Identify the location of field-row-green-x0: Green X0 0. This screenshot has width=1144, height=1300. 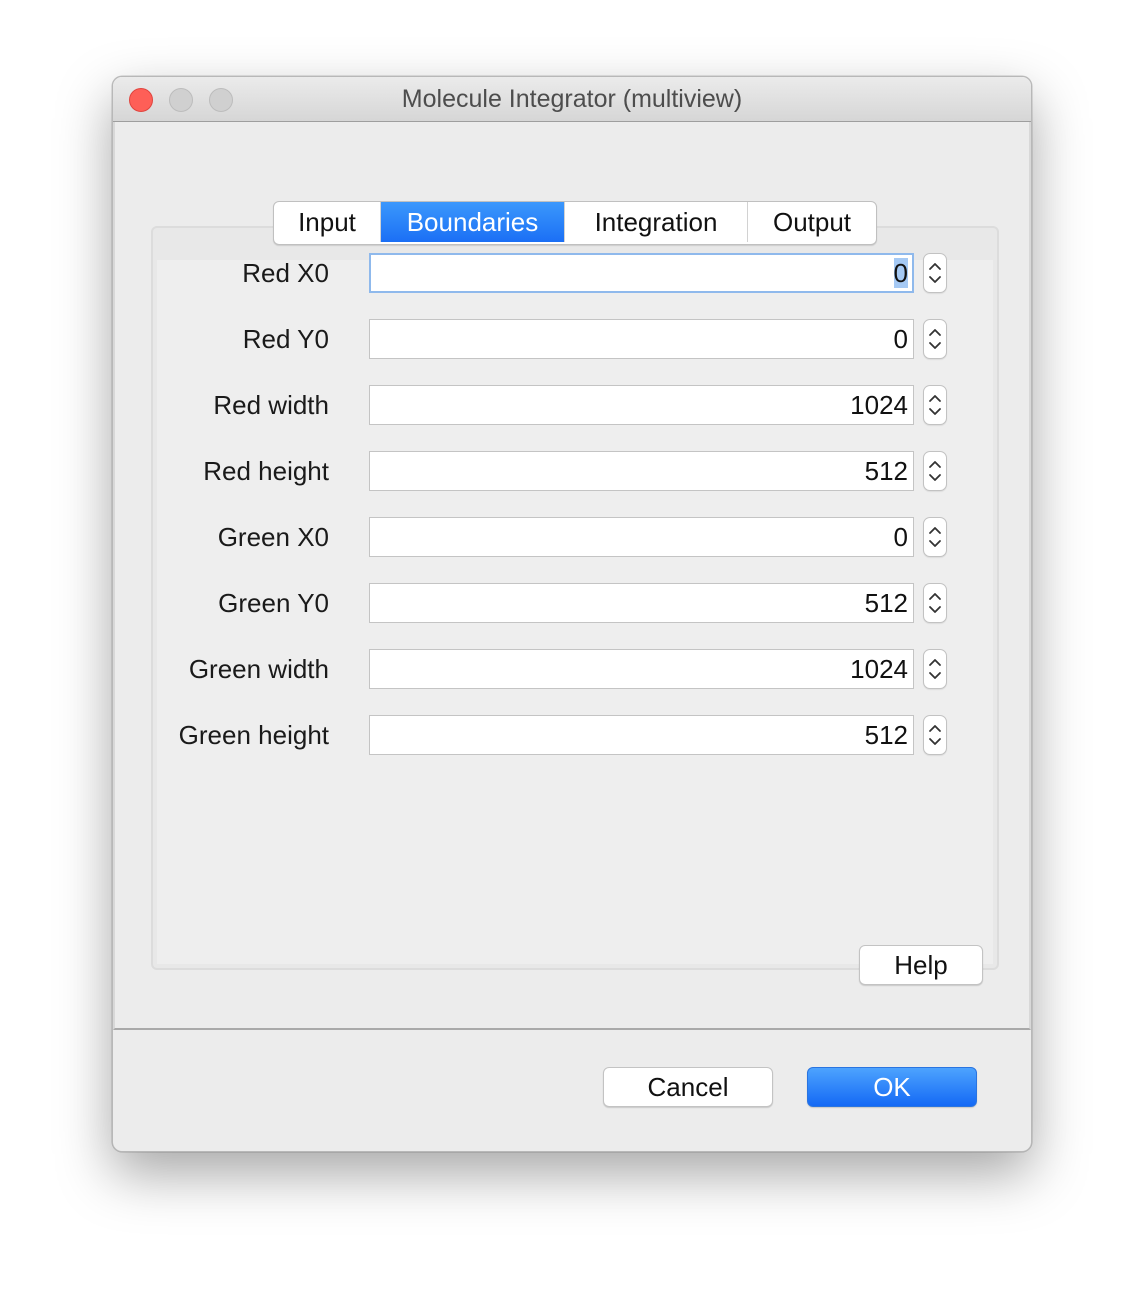
(565, 537).